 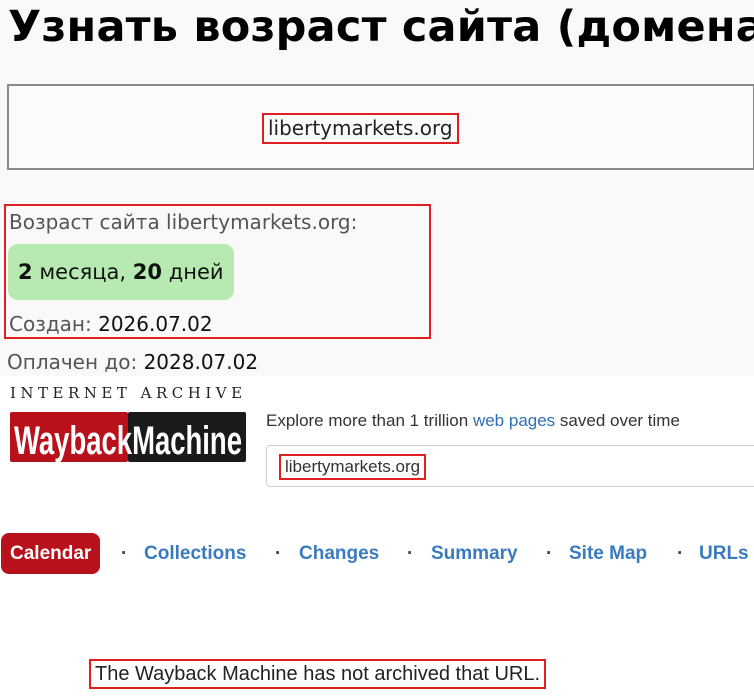 I want to click on age-days-number: 20, so click(x=147, y=272).